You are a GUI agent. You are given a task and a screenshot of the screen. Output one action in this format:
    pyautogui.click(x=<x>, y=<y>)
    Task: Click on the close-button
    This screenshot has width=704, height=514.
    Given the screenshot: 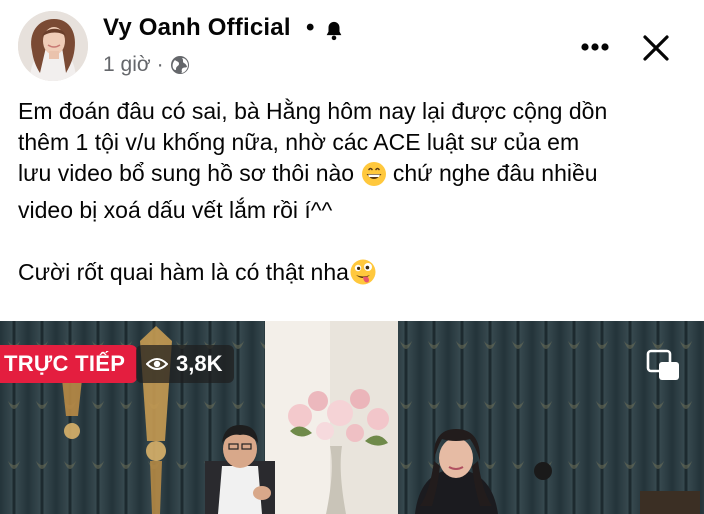 What is the action you would take?
    pyautogui.click(x=656, y=48)
    